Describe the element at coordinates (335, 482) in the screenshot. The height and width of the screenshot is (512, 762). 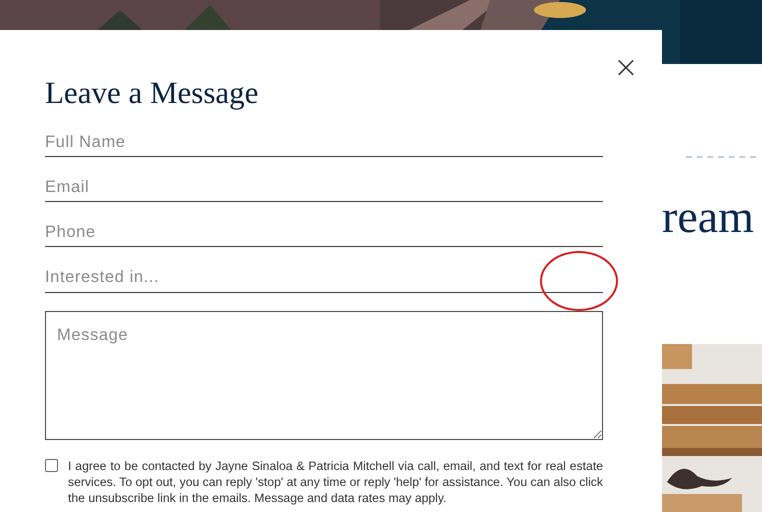
I see `consent-text: I agree to be contacted by Jayne Sinaloa & Patricia Mitchell via call, email, and text for real estate services. To opt out, you can reply 'stop' at any time or reply 'help' for assistance. You can also click the unsubscribe link in the emails. Message and data rates may apply.` at that location.